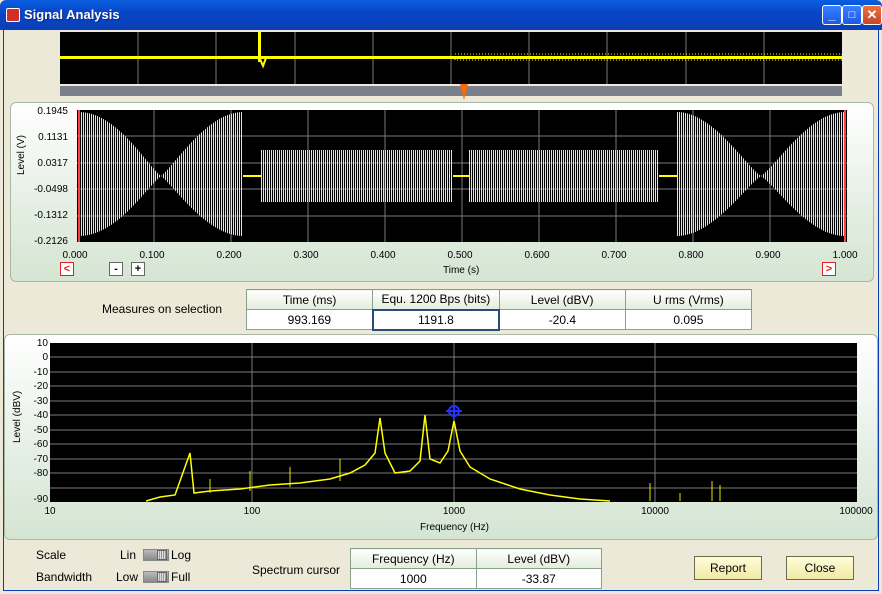 Image resolution: width=882 pixels, height=594 pixels. I want to click on zoom-out-button: -, so click(116, 269).